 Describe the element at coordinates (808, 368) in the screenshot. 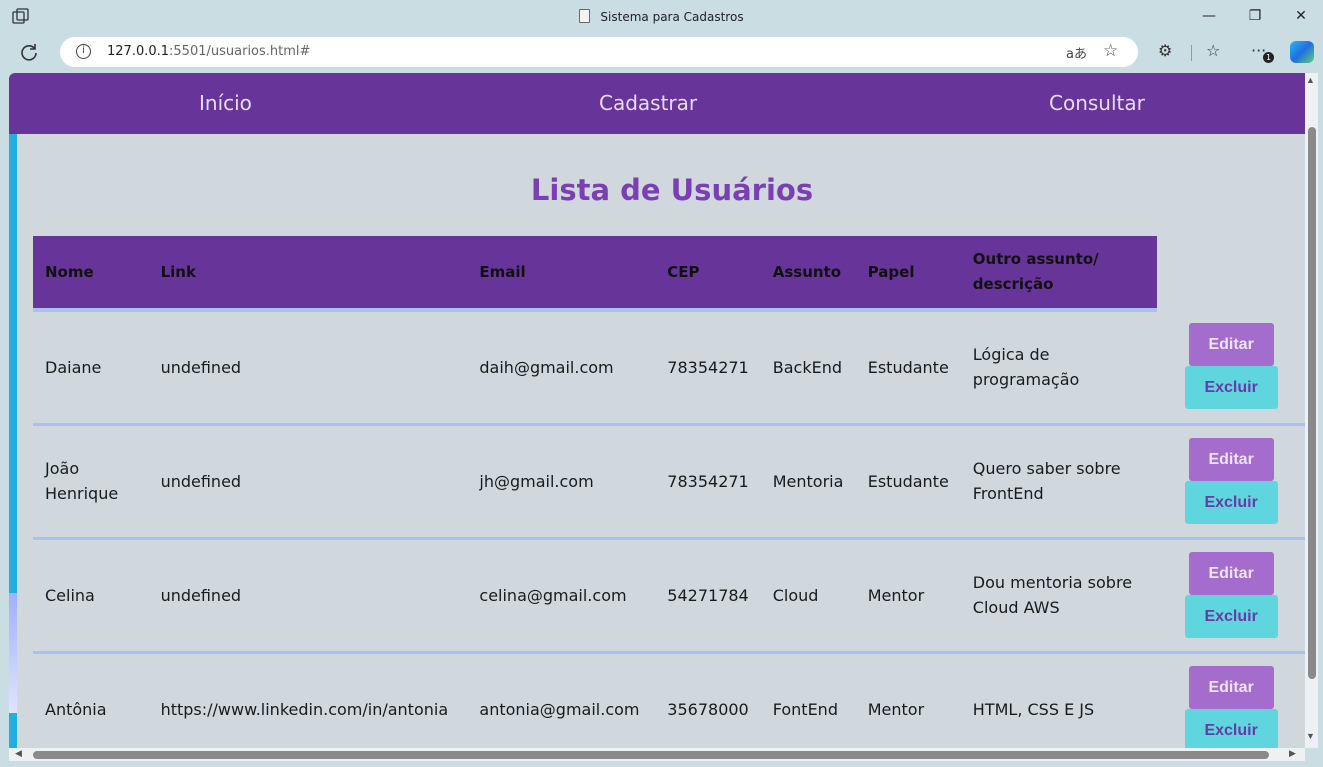

I see `cell-assunto: BackEnd` at that location.